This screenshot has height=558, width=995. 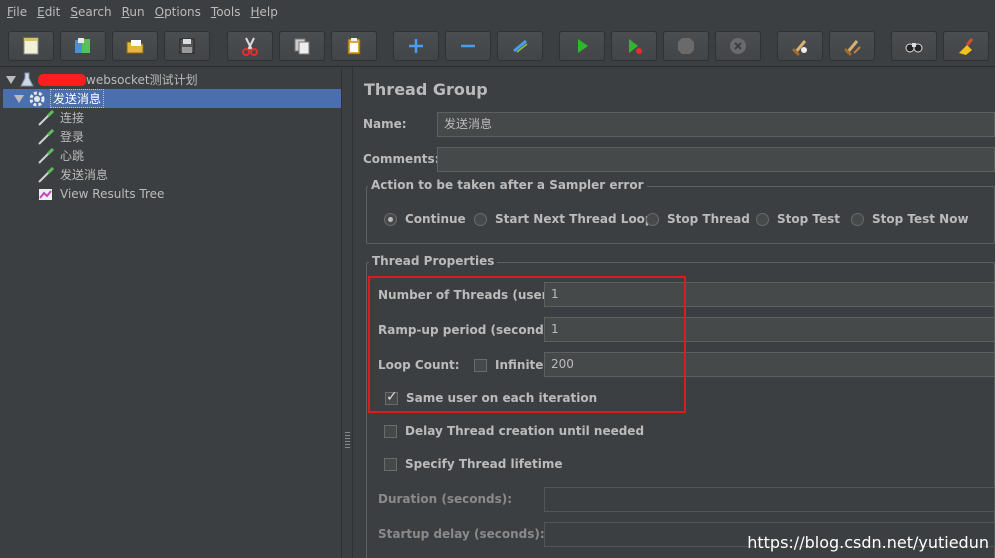 What do you see at coordinates (90, 12) in the screenshot?
I see `menu-search: Search` at bounding box center [90, 12].